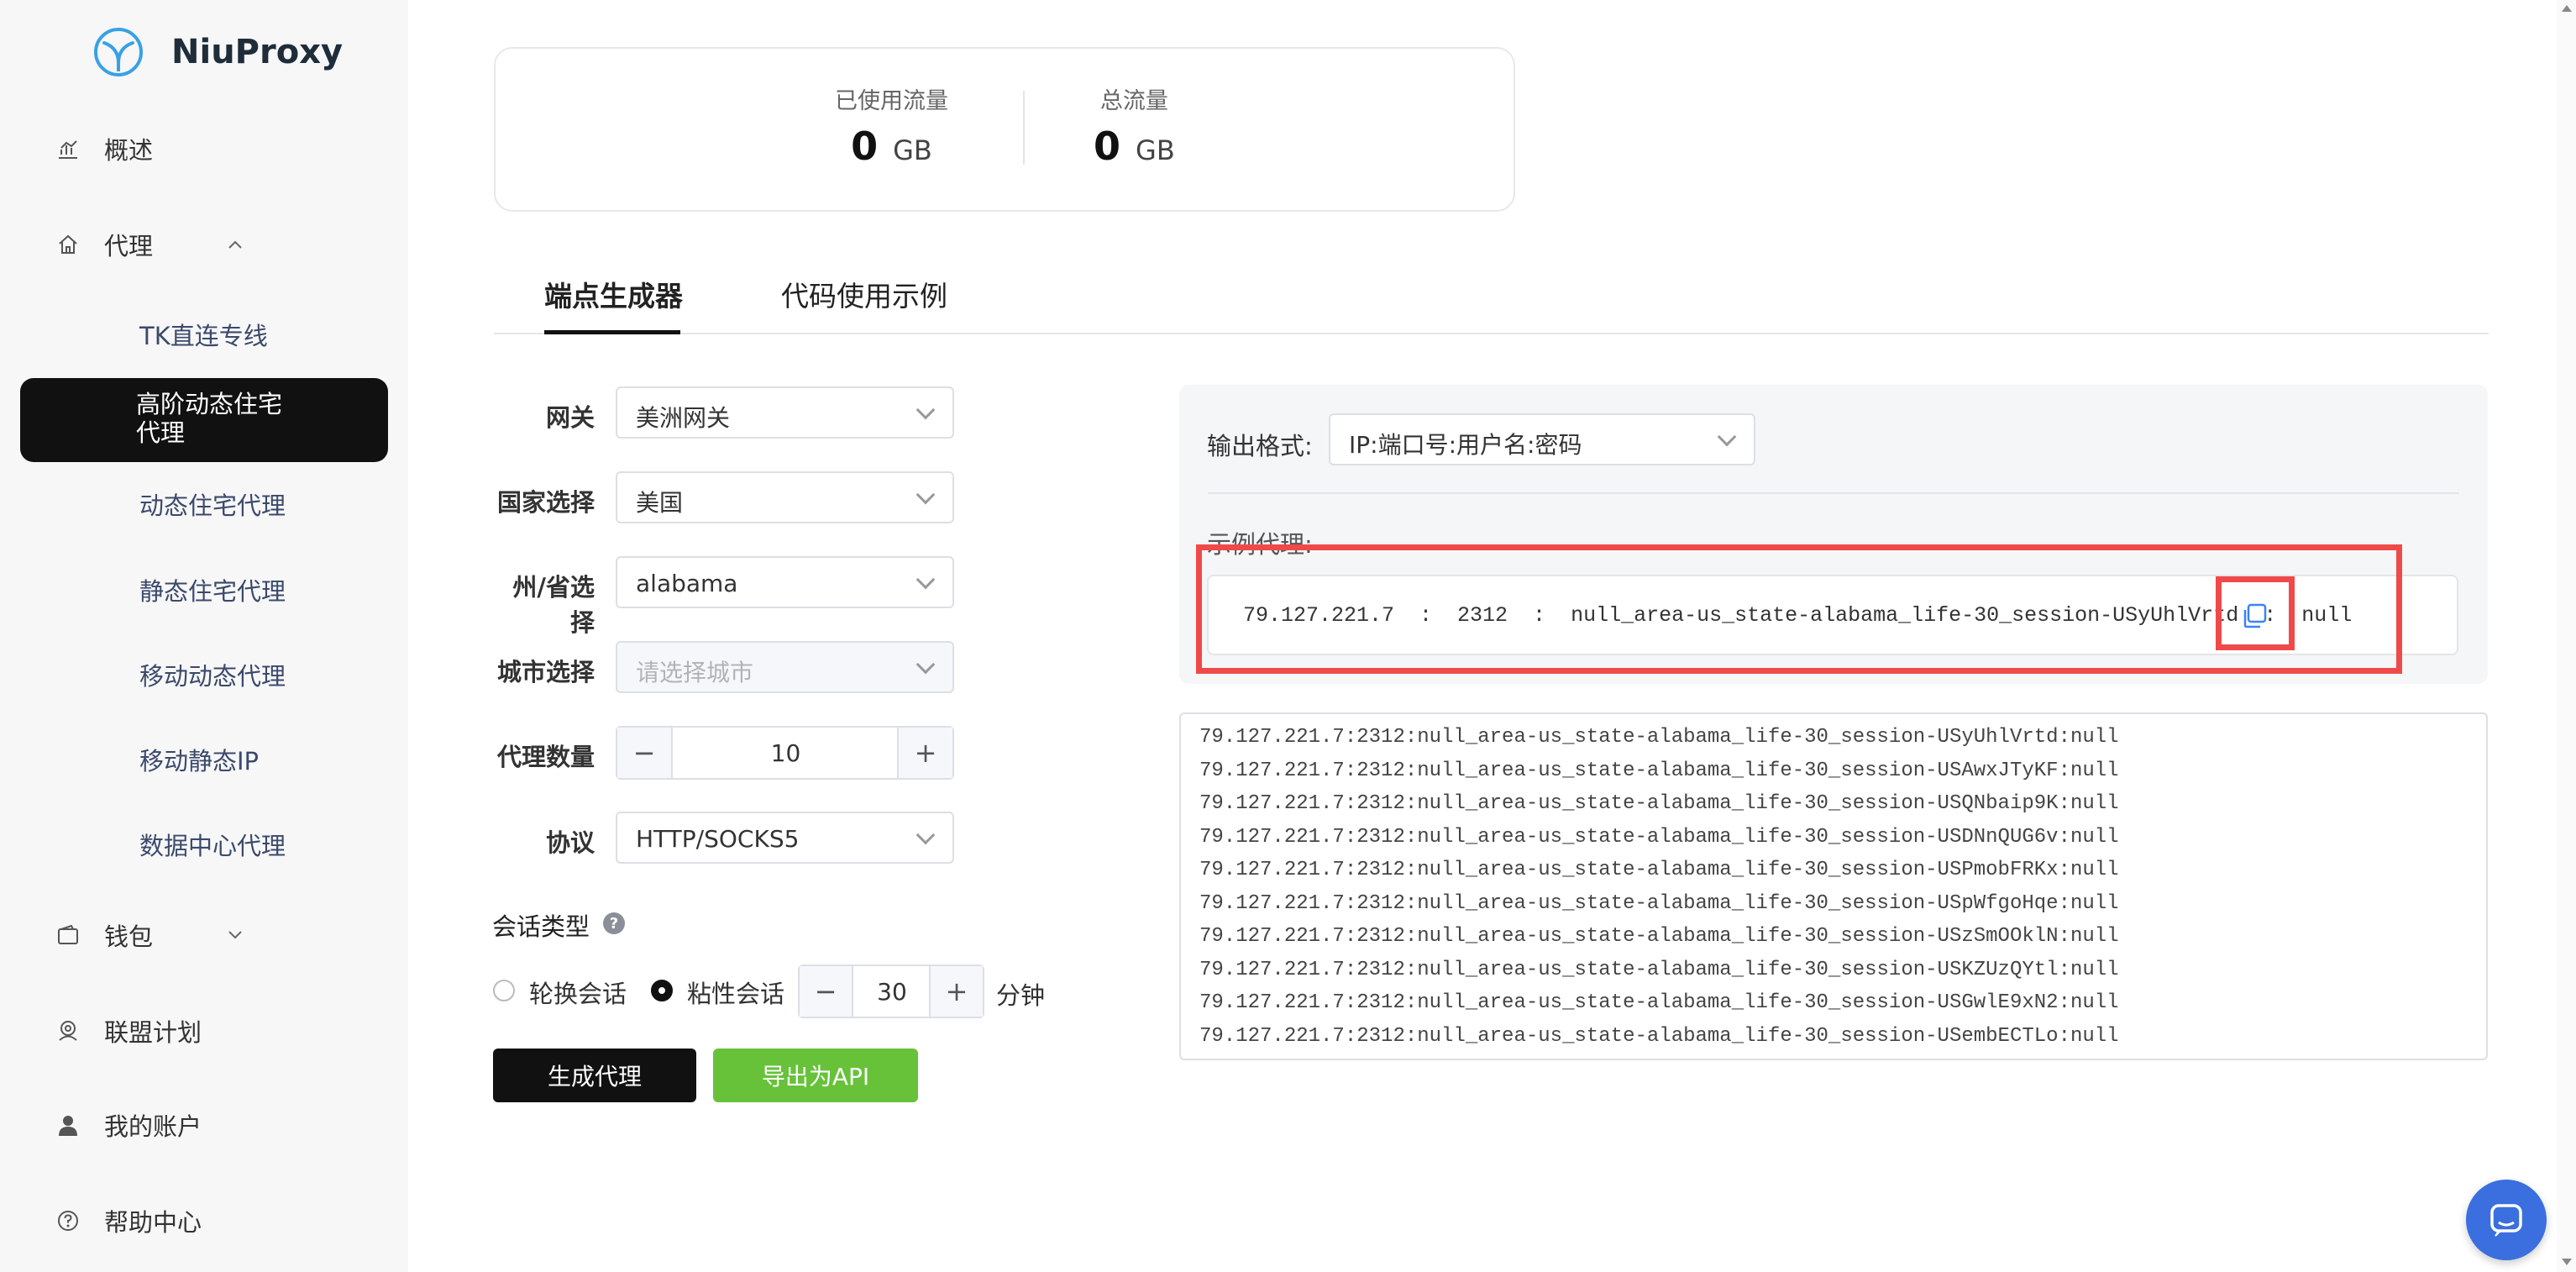 This screenshot has height=1272, width=2576. Describe the element at coordinates (785, 412) in the screenshot. I see `gateway-select: 美洲网关` at that location.